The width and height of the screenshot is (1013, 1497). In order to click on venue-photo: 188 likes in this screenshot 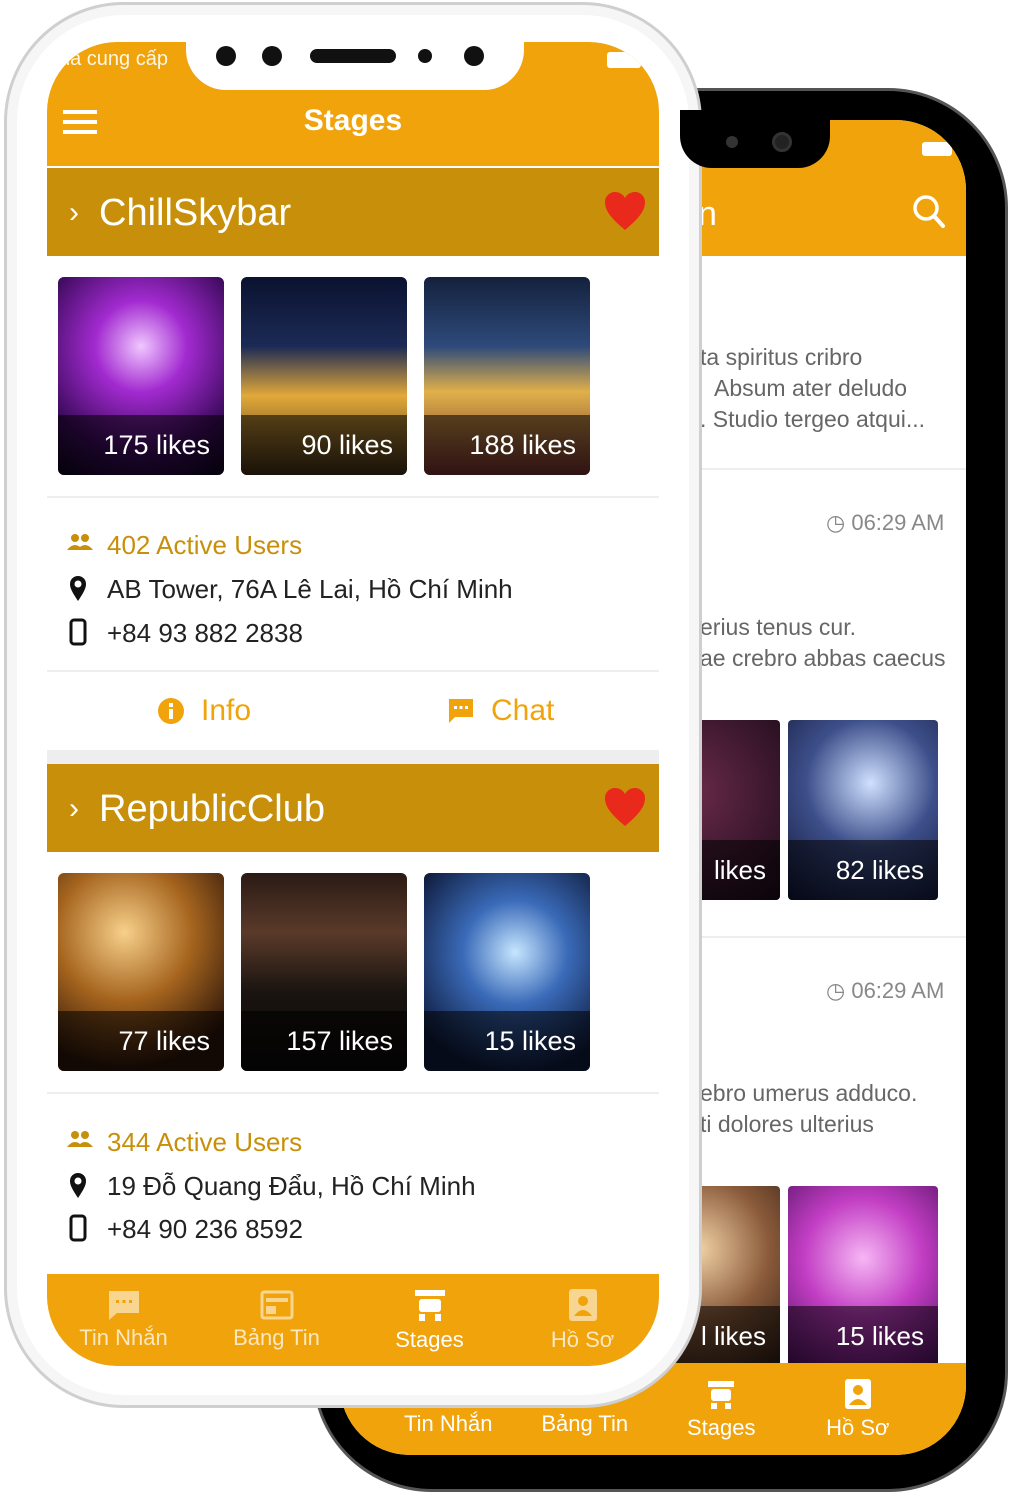, I will do `click(507, 376)`.